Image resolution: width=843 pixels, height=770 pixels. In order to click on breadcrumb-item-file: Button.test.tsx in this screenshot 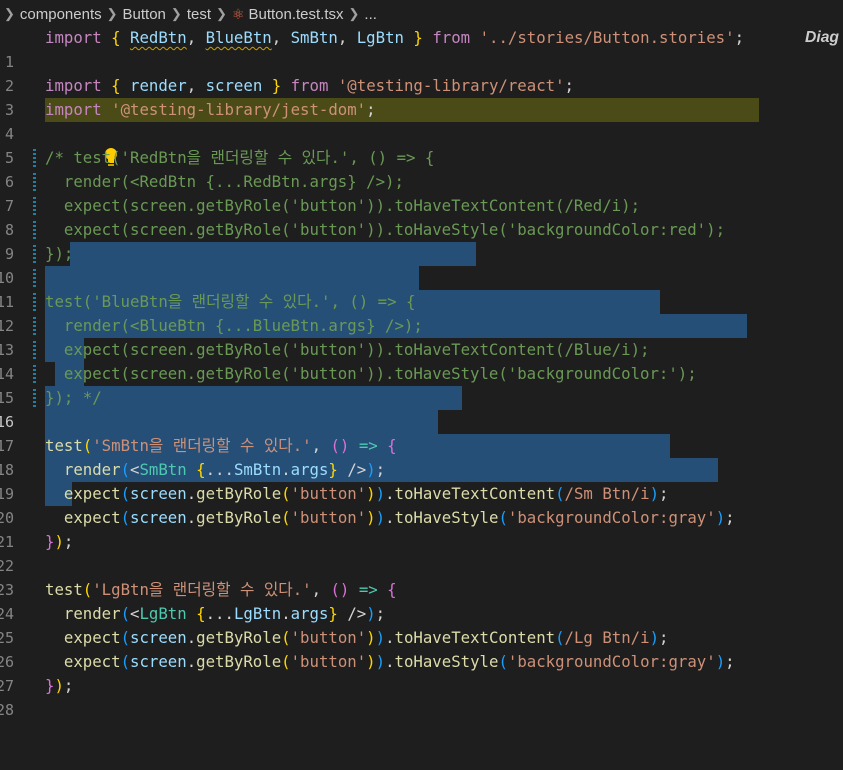, I will do `click(295, 14)`.